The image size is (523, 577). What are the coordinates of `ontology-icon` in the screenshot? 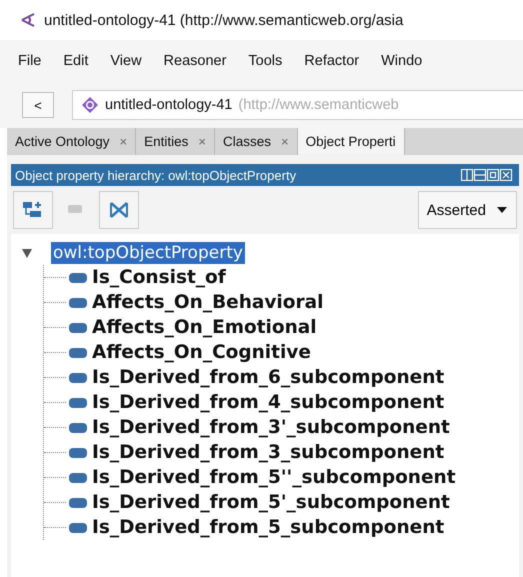 It's located at (90, 105).